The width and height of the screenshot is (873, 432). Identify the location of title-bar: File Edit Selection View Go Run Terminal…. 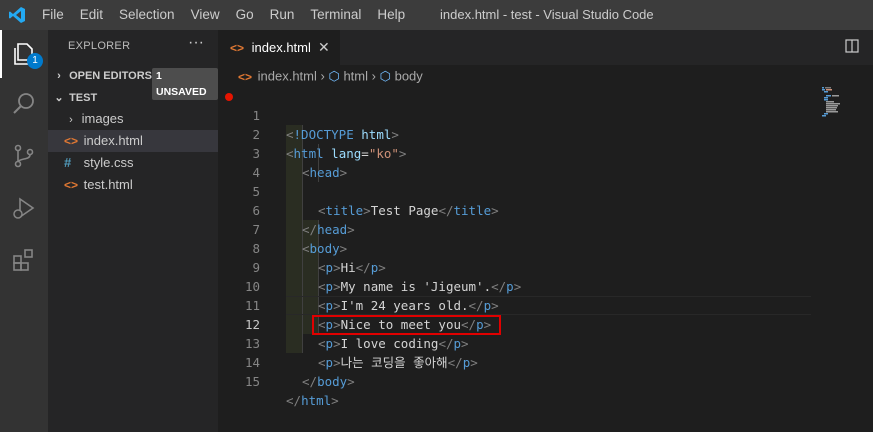
(436, 15).